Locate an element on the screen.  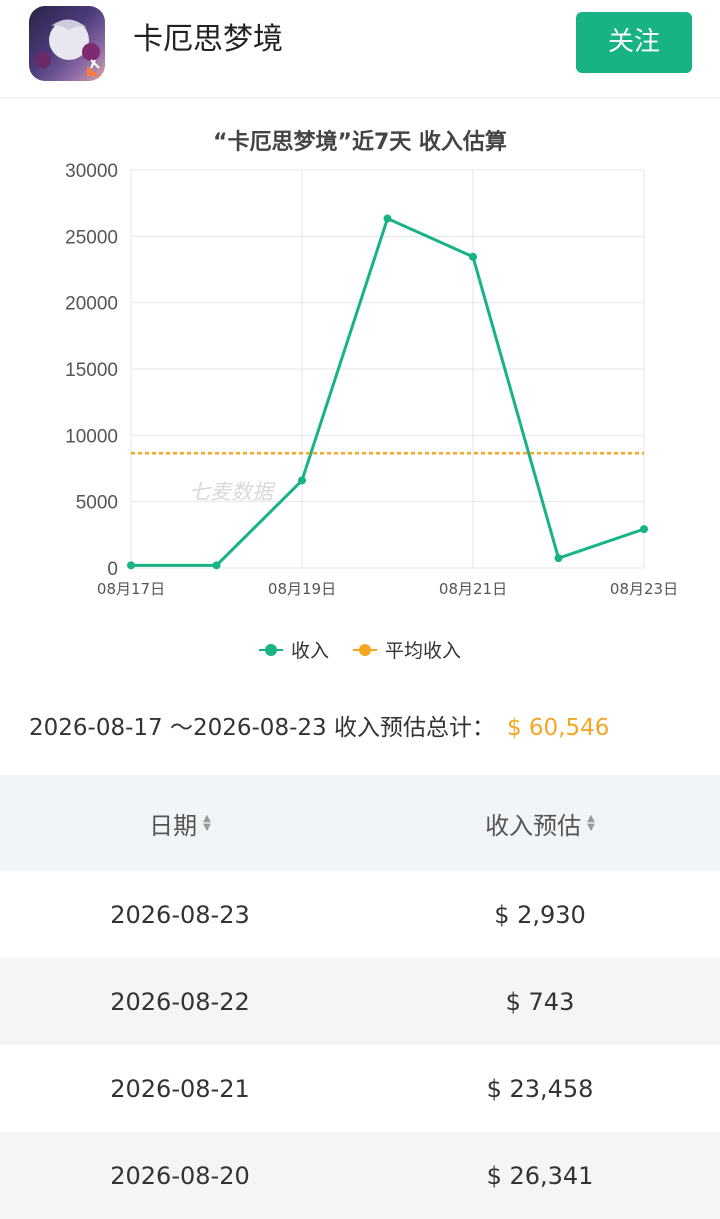
y-tick-label: 0 is located at coordinates (112, 569).